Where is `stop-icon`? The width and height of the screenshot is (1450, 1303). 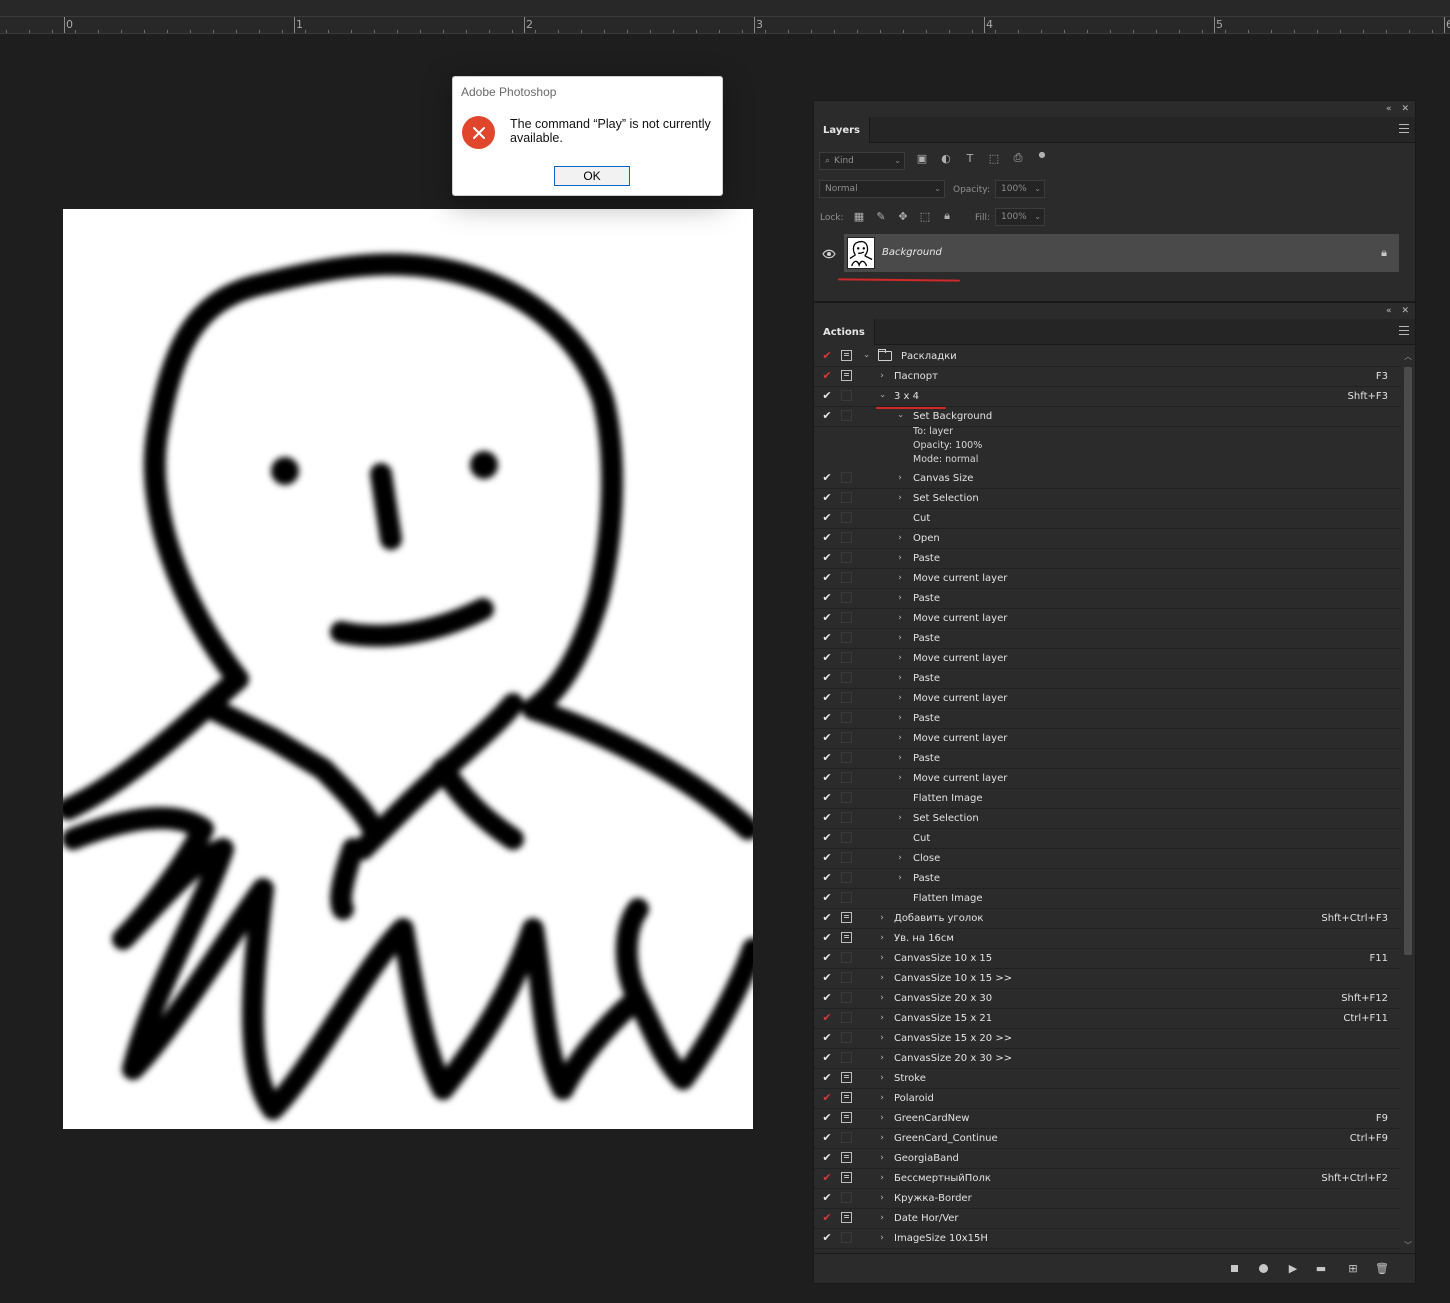 stop-icon is located at coordinates (1234, 1268).